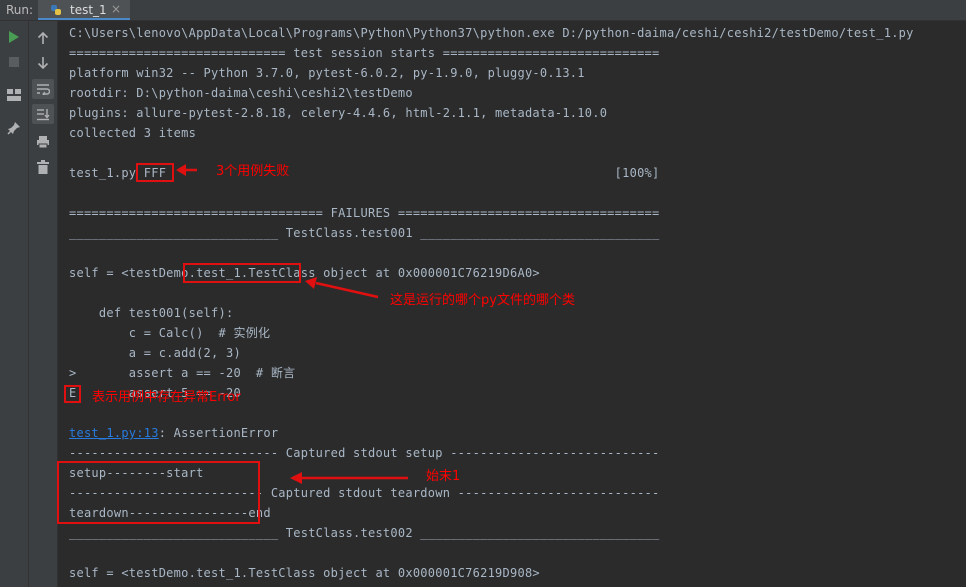  Describe the element at coordinates (20, 10) in the screenshot. I see `run-label: Run:` at that location.